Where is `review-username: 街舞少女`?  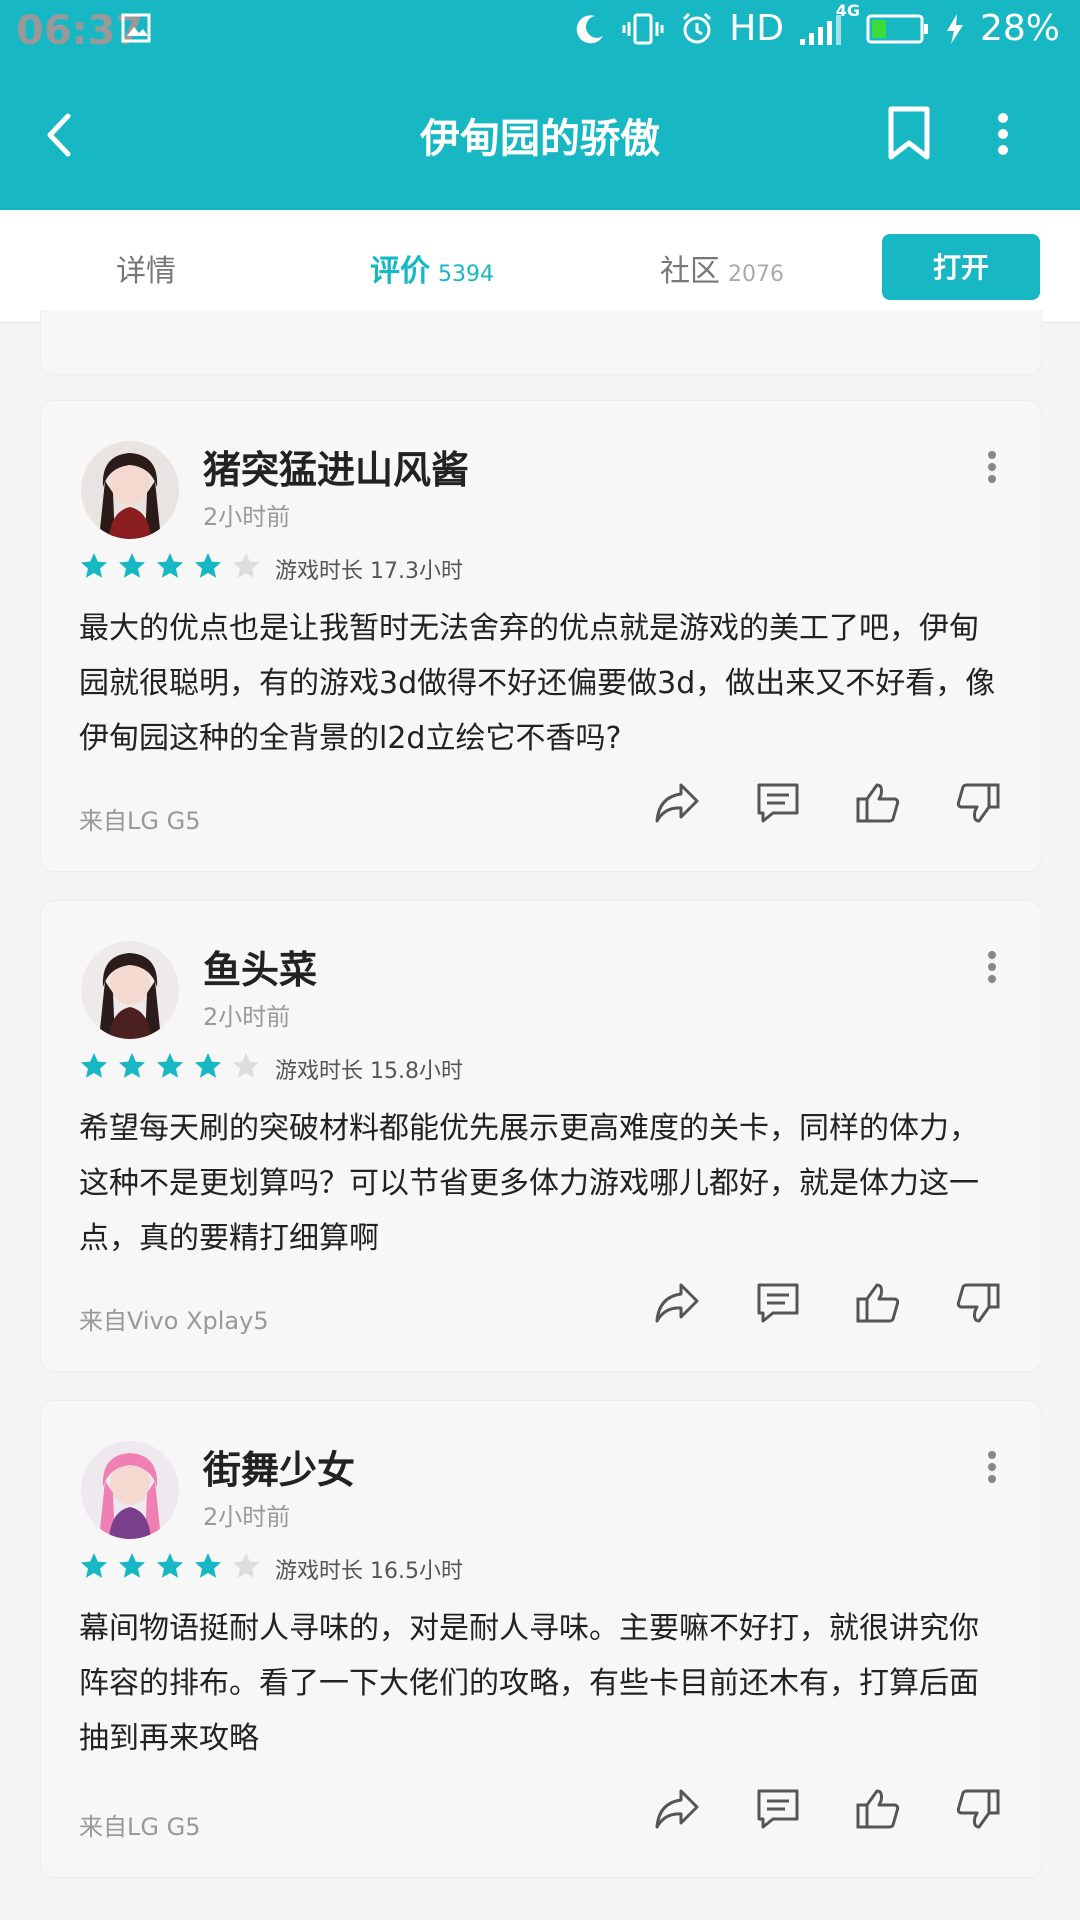 review-username: 街舞少女 is located at coordinates (279, 1466).